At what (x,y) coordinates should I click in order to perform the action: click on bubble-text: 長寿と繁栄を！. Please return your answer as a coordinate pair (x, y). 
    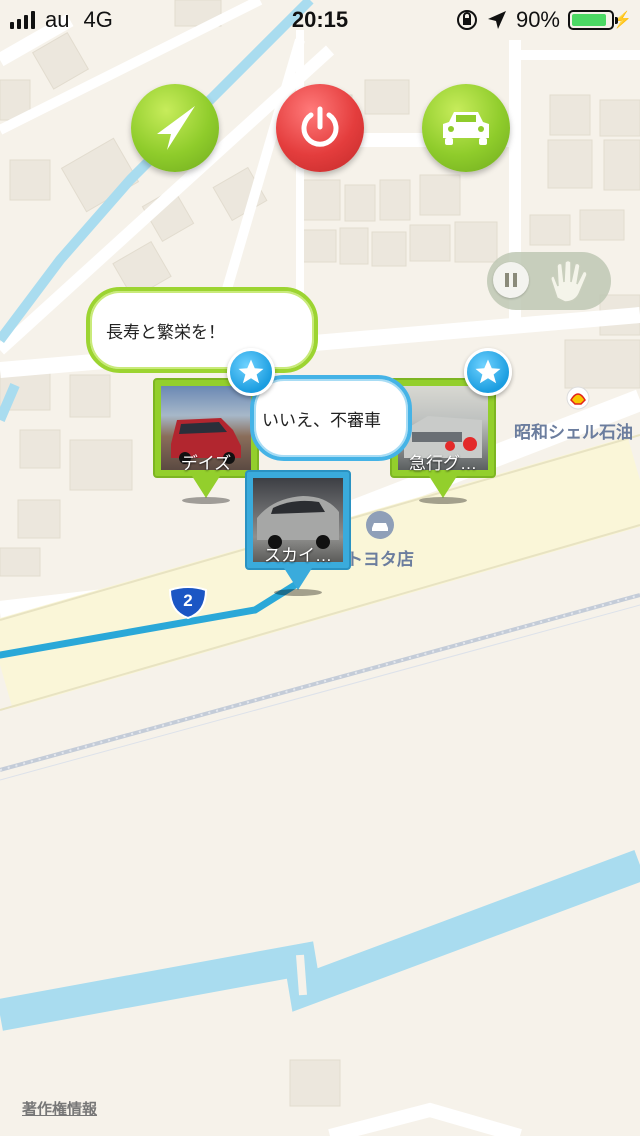
    Looking at the image, I should click on (165, 332).